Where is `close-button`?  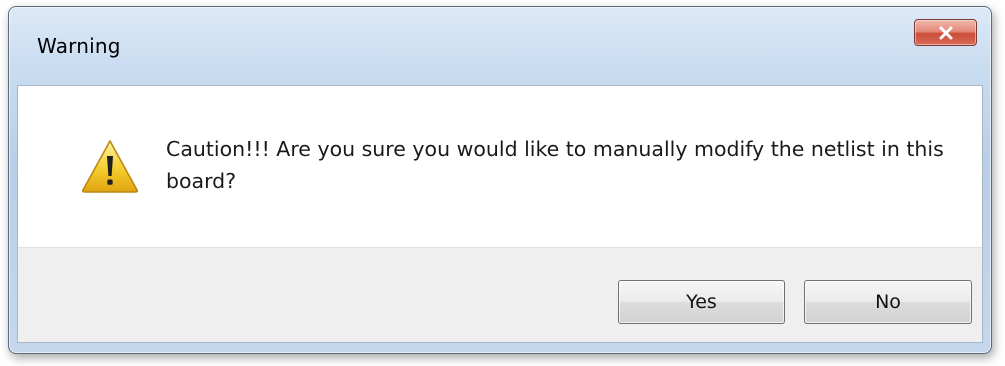 close-button is located at coordinates (945, 32).